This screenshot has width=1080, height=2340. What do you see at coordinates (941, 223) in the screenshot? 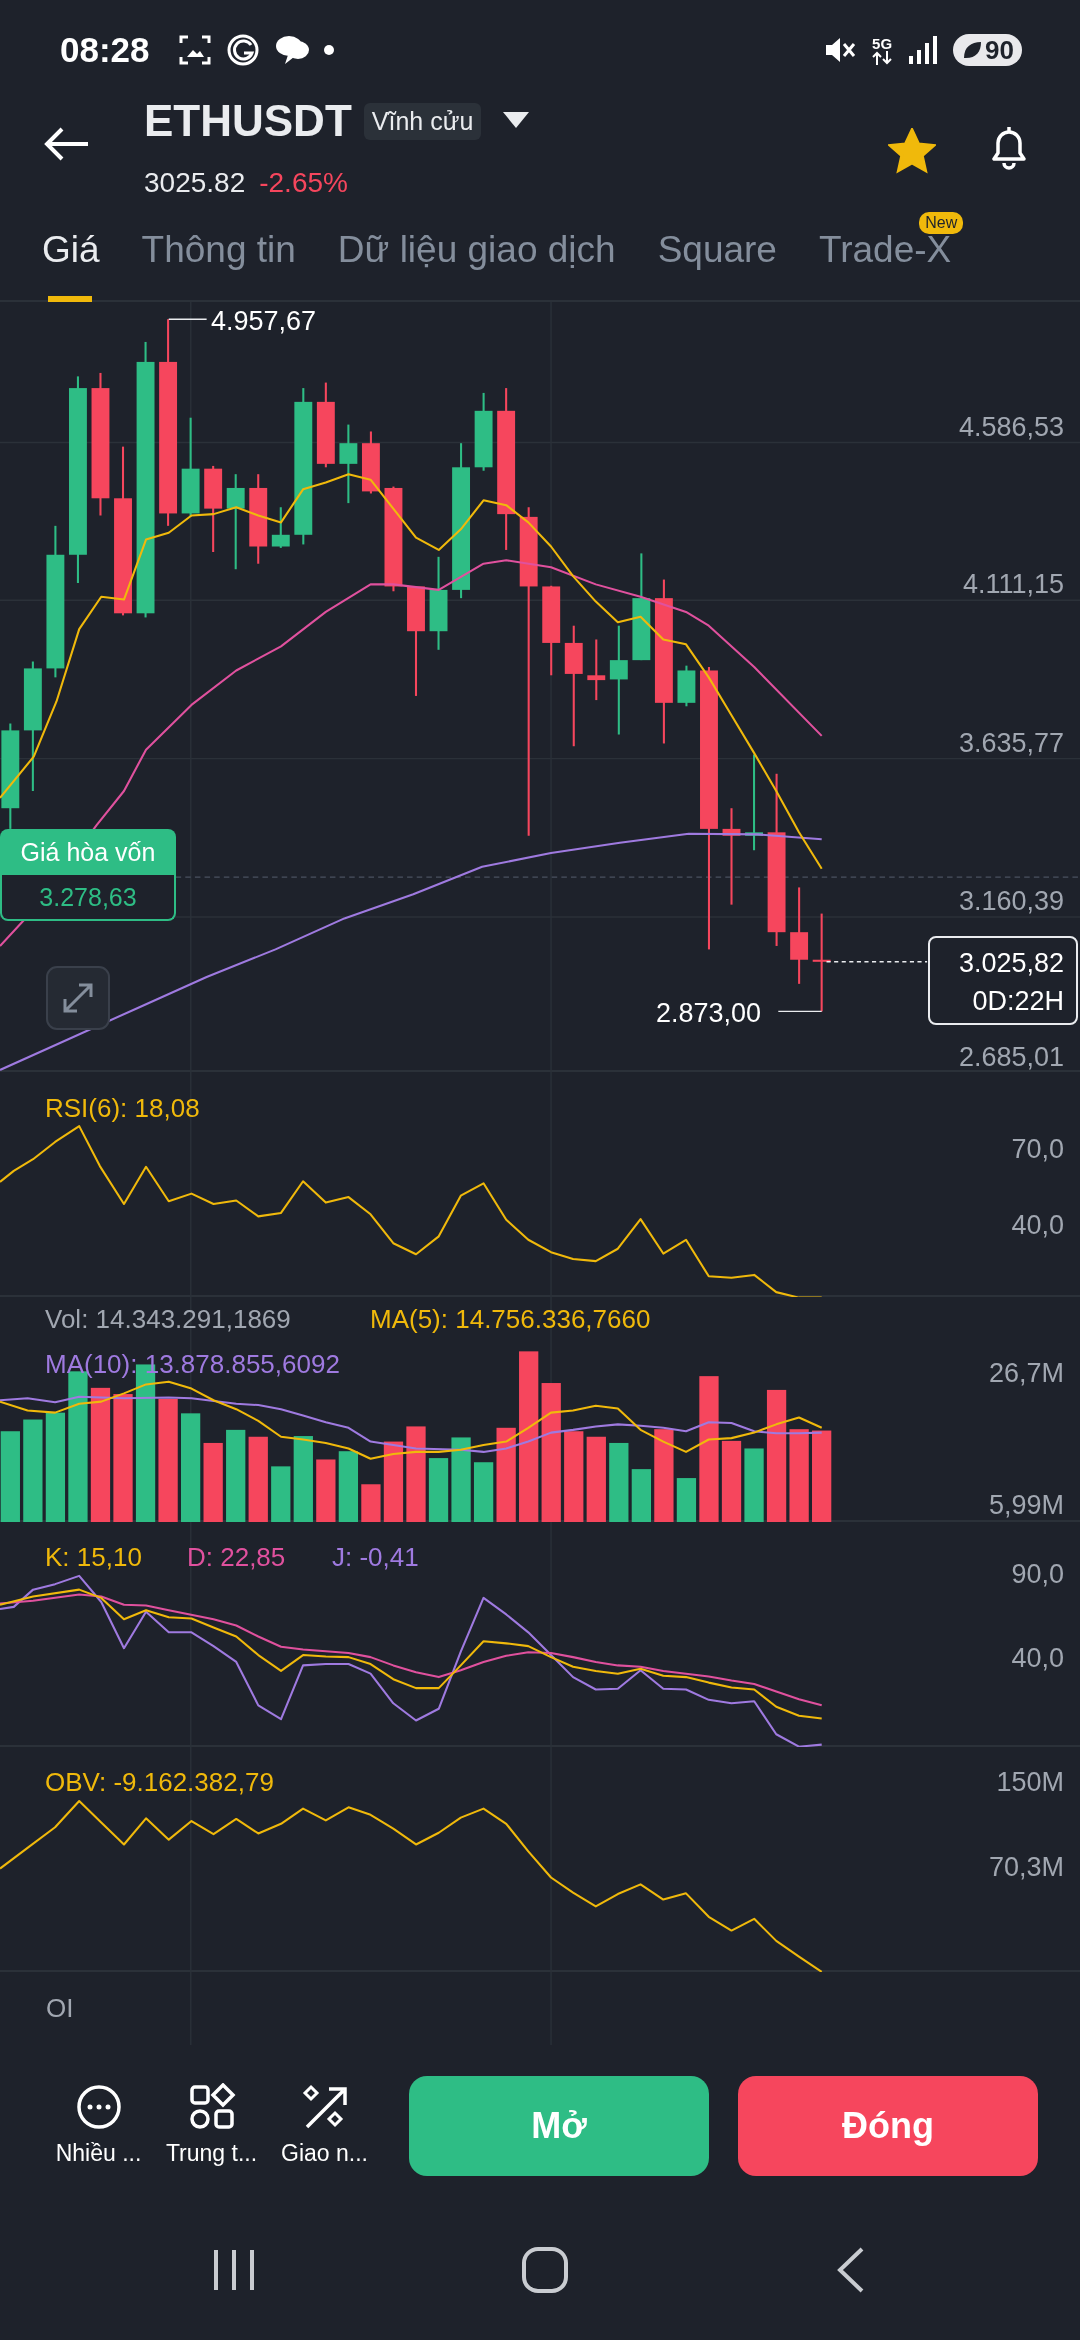
I see `new-badge: New` at bounding box center [941, 223].